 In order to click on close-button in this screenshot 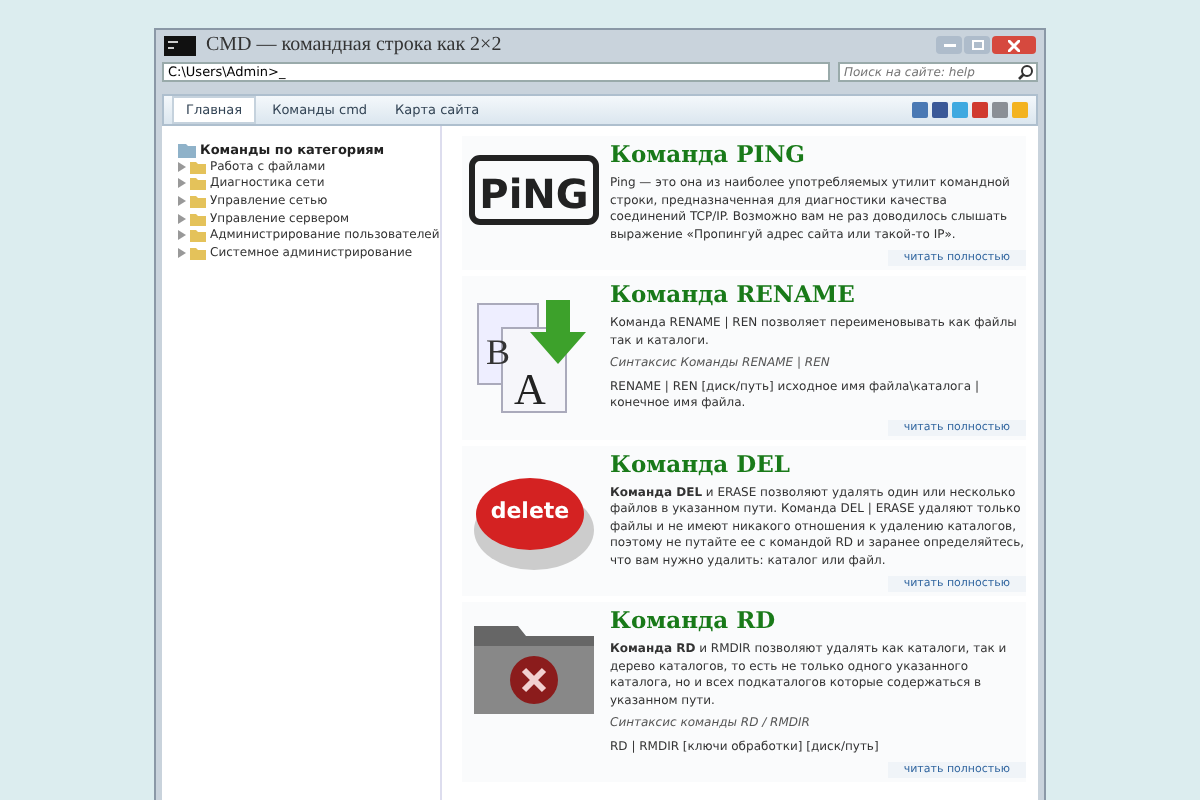, I will do `click(1014, 45)`.